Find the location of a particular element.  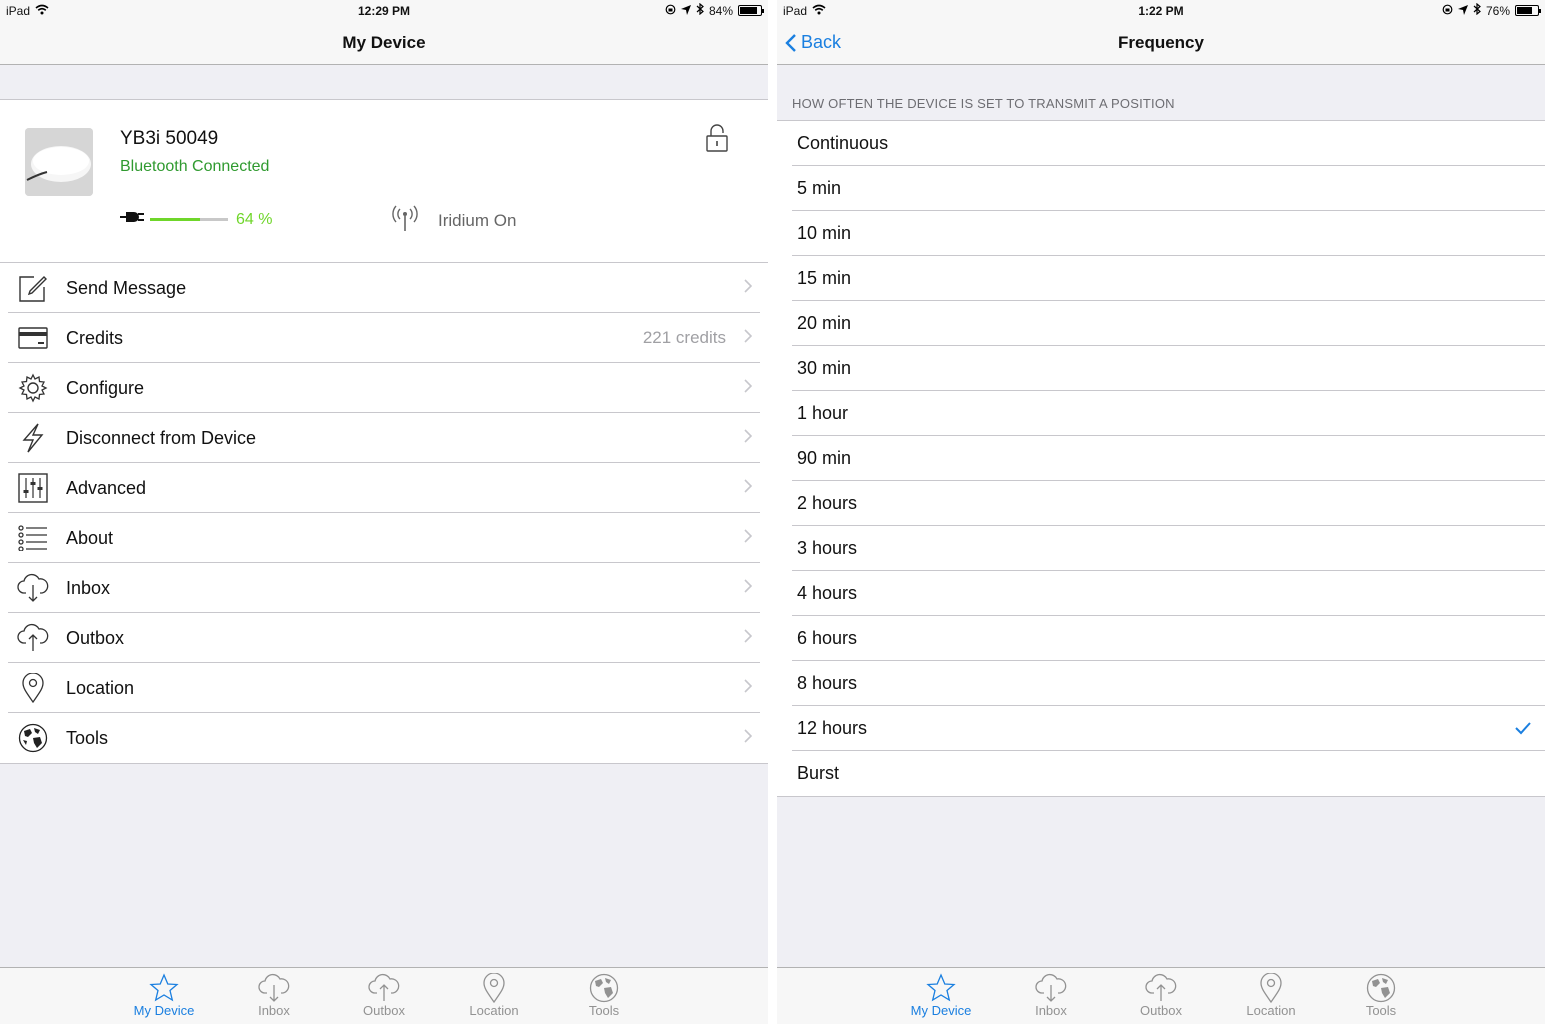

frequency-option: 90 min is located at coordinates (1161, 458).